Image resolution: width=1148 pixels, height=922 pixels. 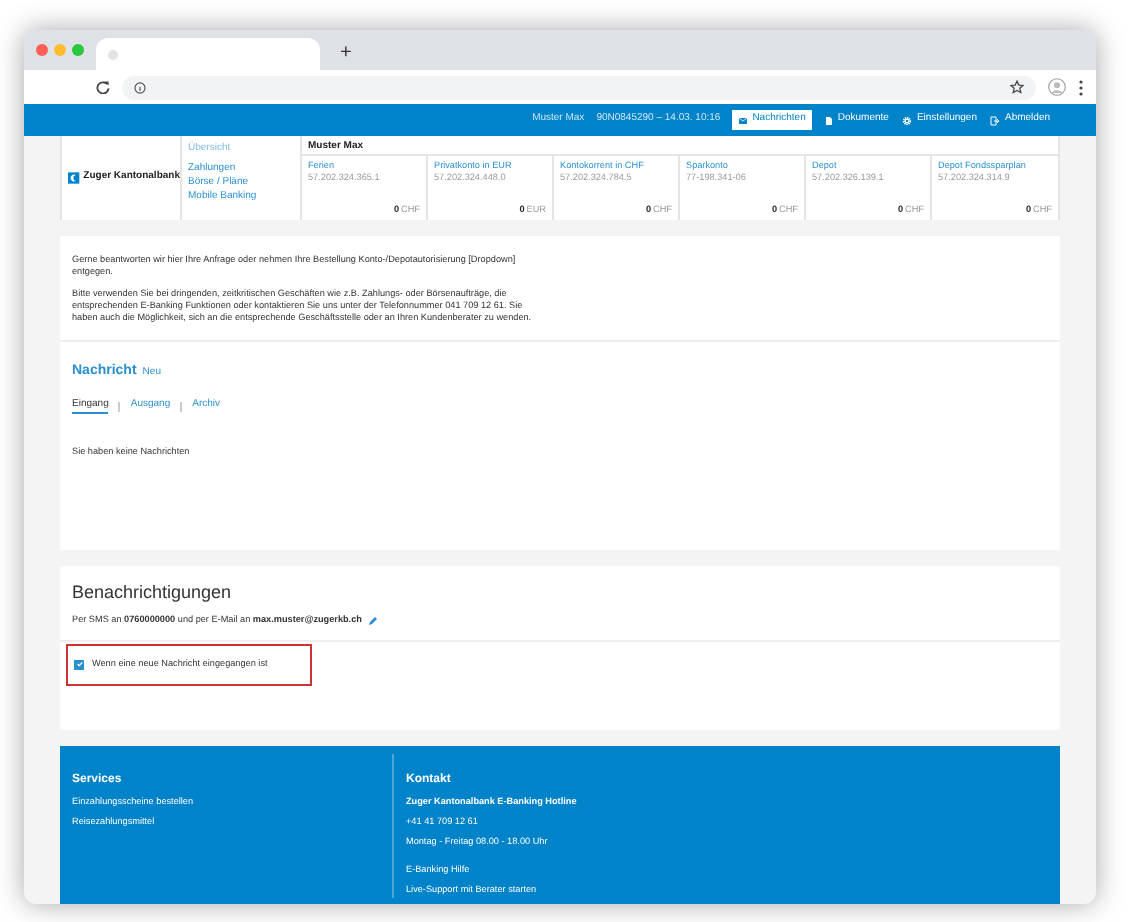 I want to click on checkbox, so click(x=79, y=664).